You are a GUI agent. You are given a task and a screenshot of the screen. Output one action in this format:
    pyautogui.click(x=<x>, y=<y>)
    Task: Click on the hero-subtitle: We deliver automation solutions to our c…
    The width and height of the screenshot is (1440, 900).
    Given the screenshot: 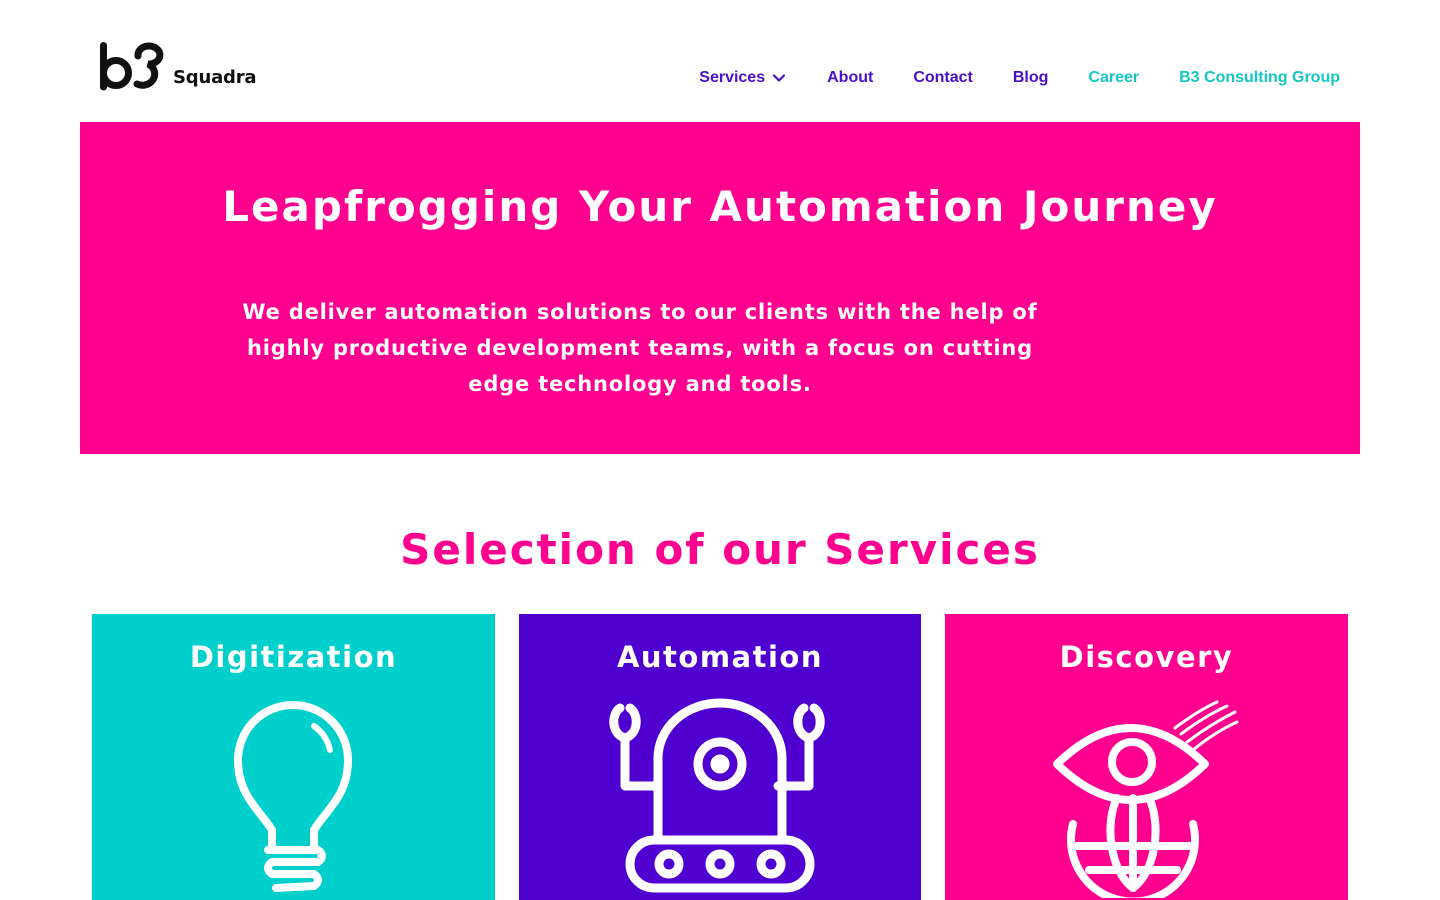 What is the action you would take?
    pyautogui.click(x=640, y=348)
    